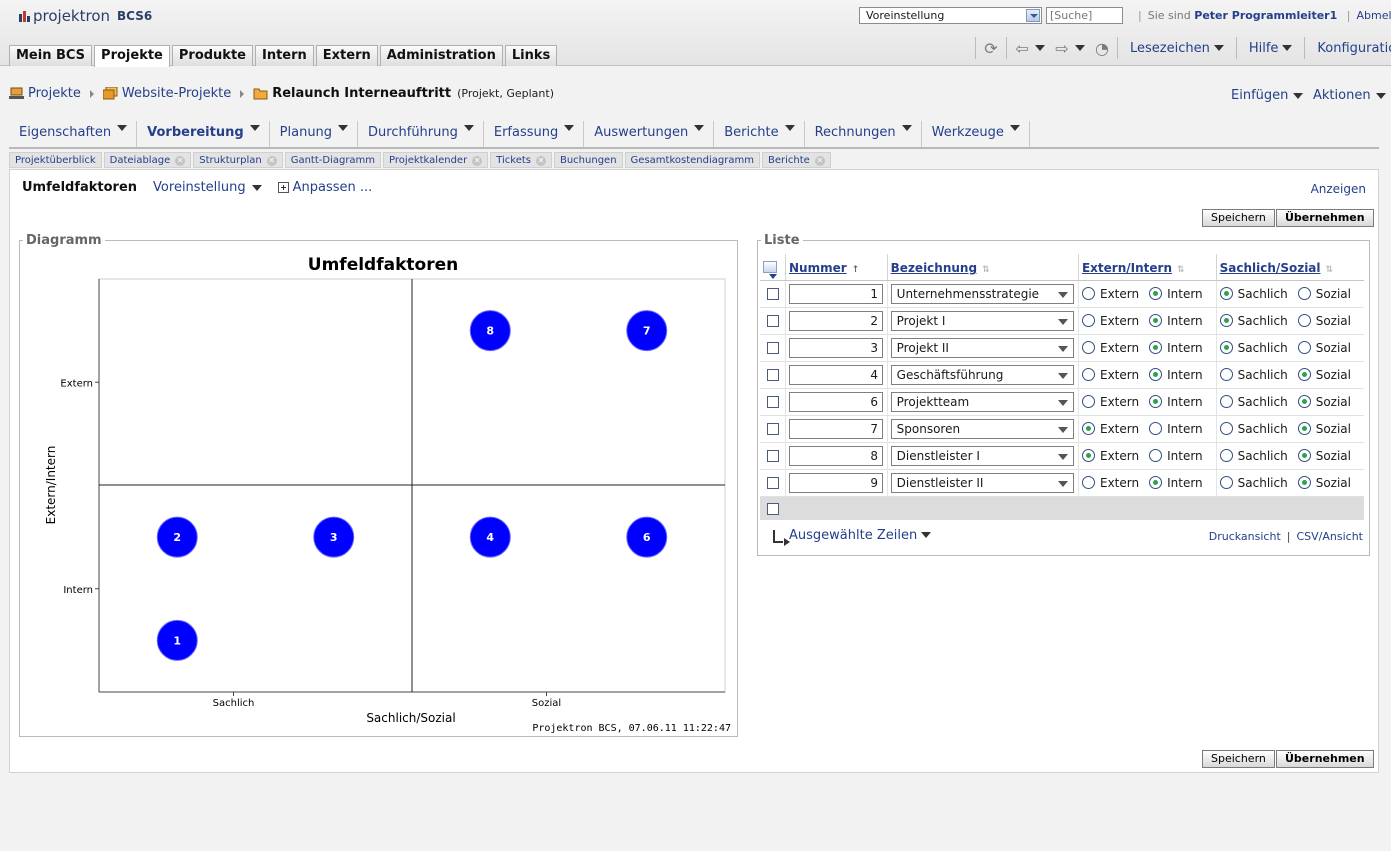 This screenshot has width=1391, height=851. Describe the element at coordinates (441, 55) in the screenshot. I see `tab-administration: Administration` at that location.